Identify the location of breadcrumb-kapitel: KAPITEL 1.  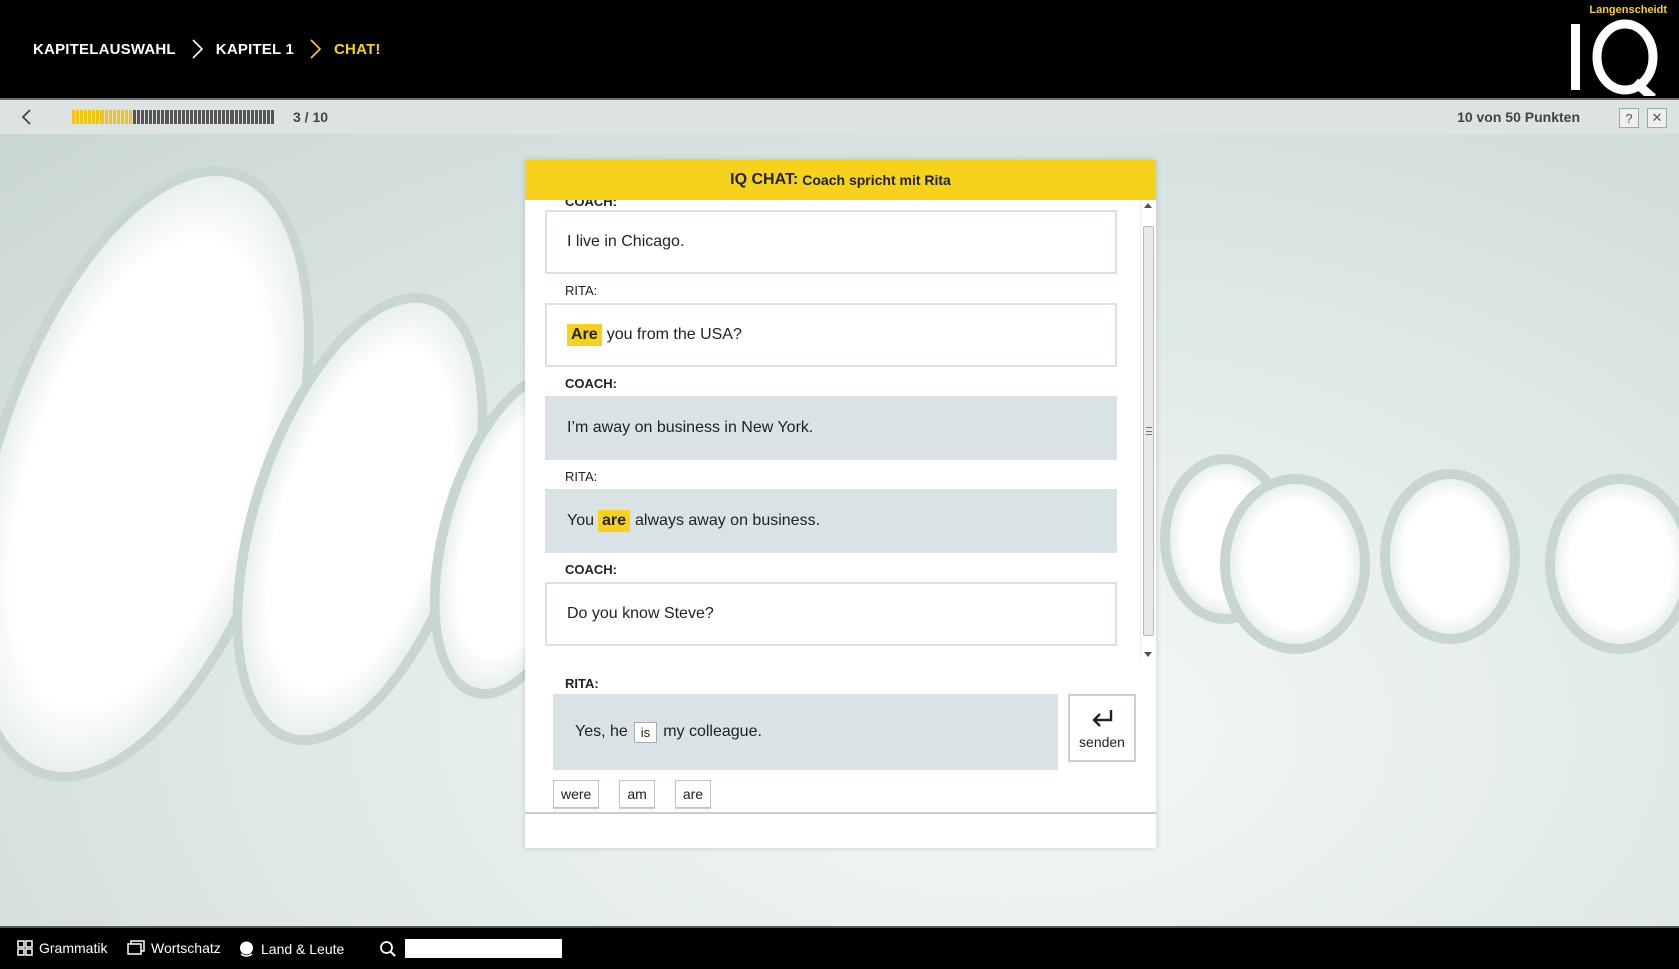
(255, 49).